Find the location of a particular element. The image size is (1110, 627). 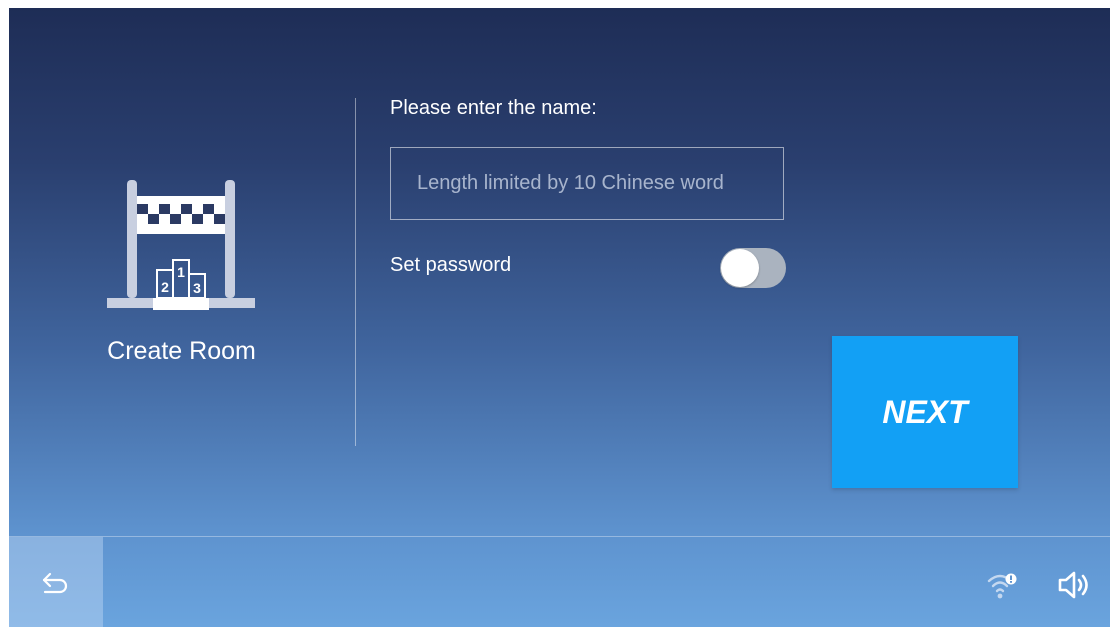

vertical-divider is located at coordinates (355, 272).